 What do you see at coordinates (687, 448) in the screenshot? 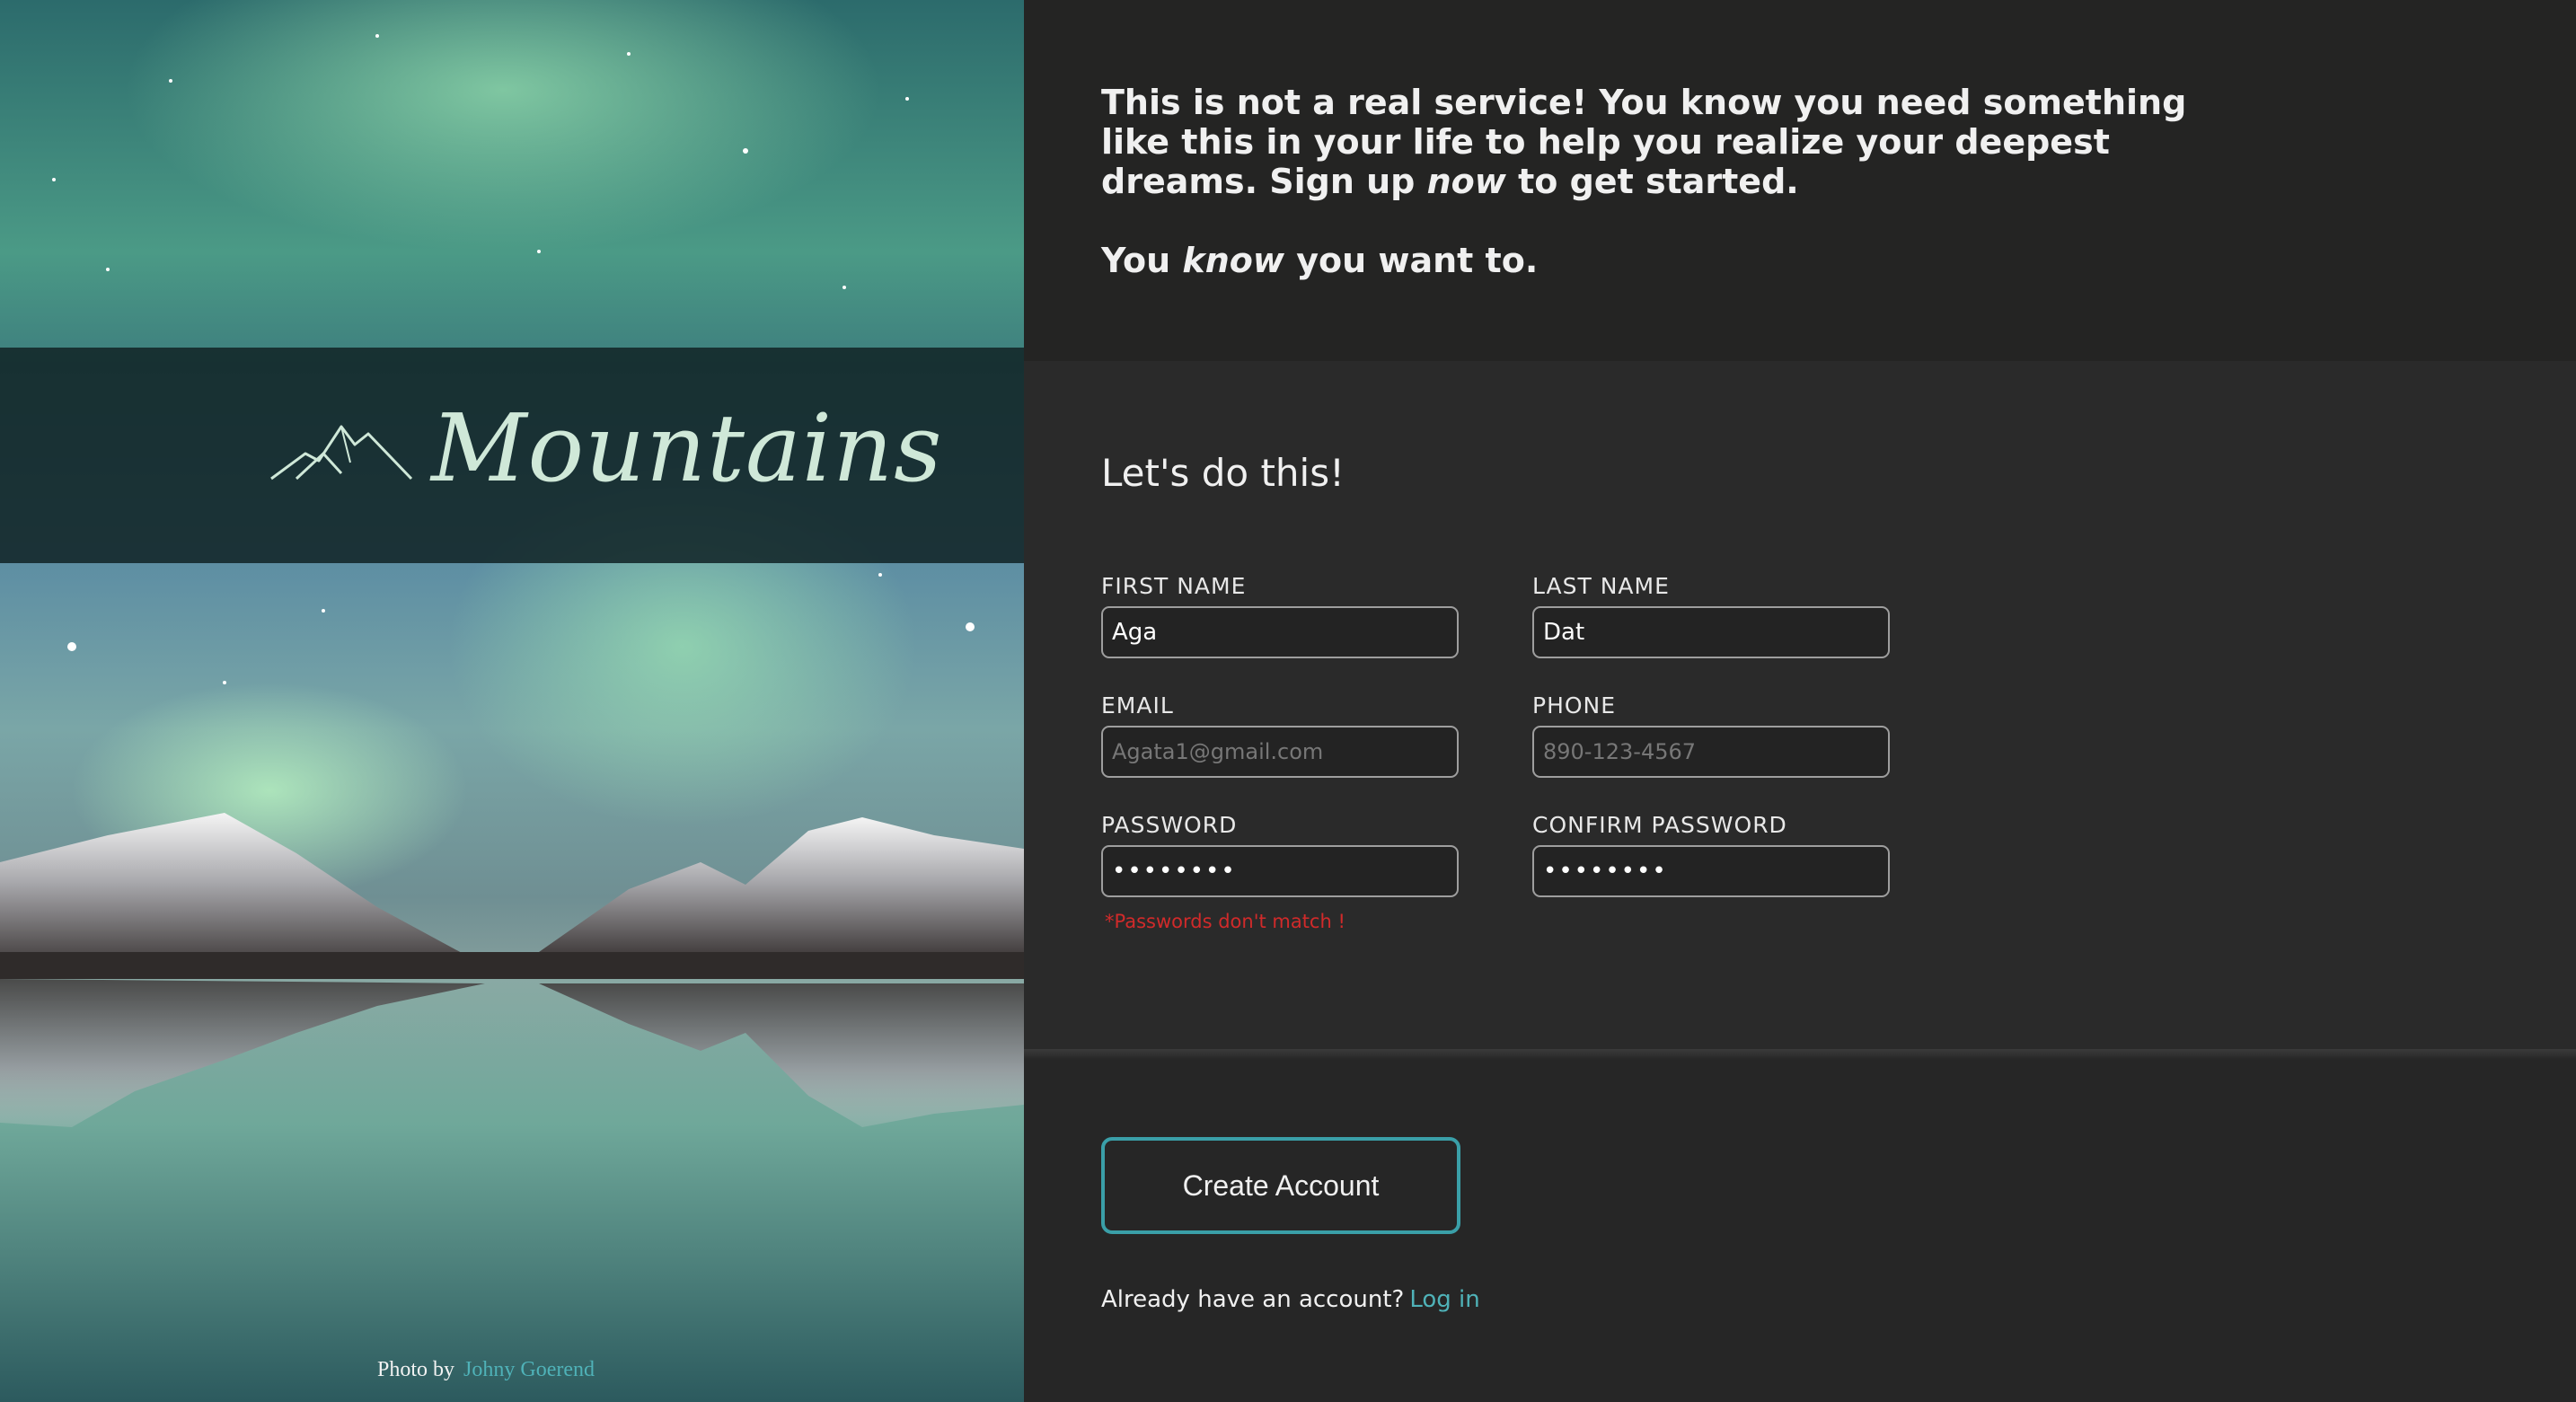
I see `brand-name: Mountains` at bounding box center [687, 448].